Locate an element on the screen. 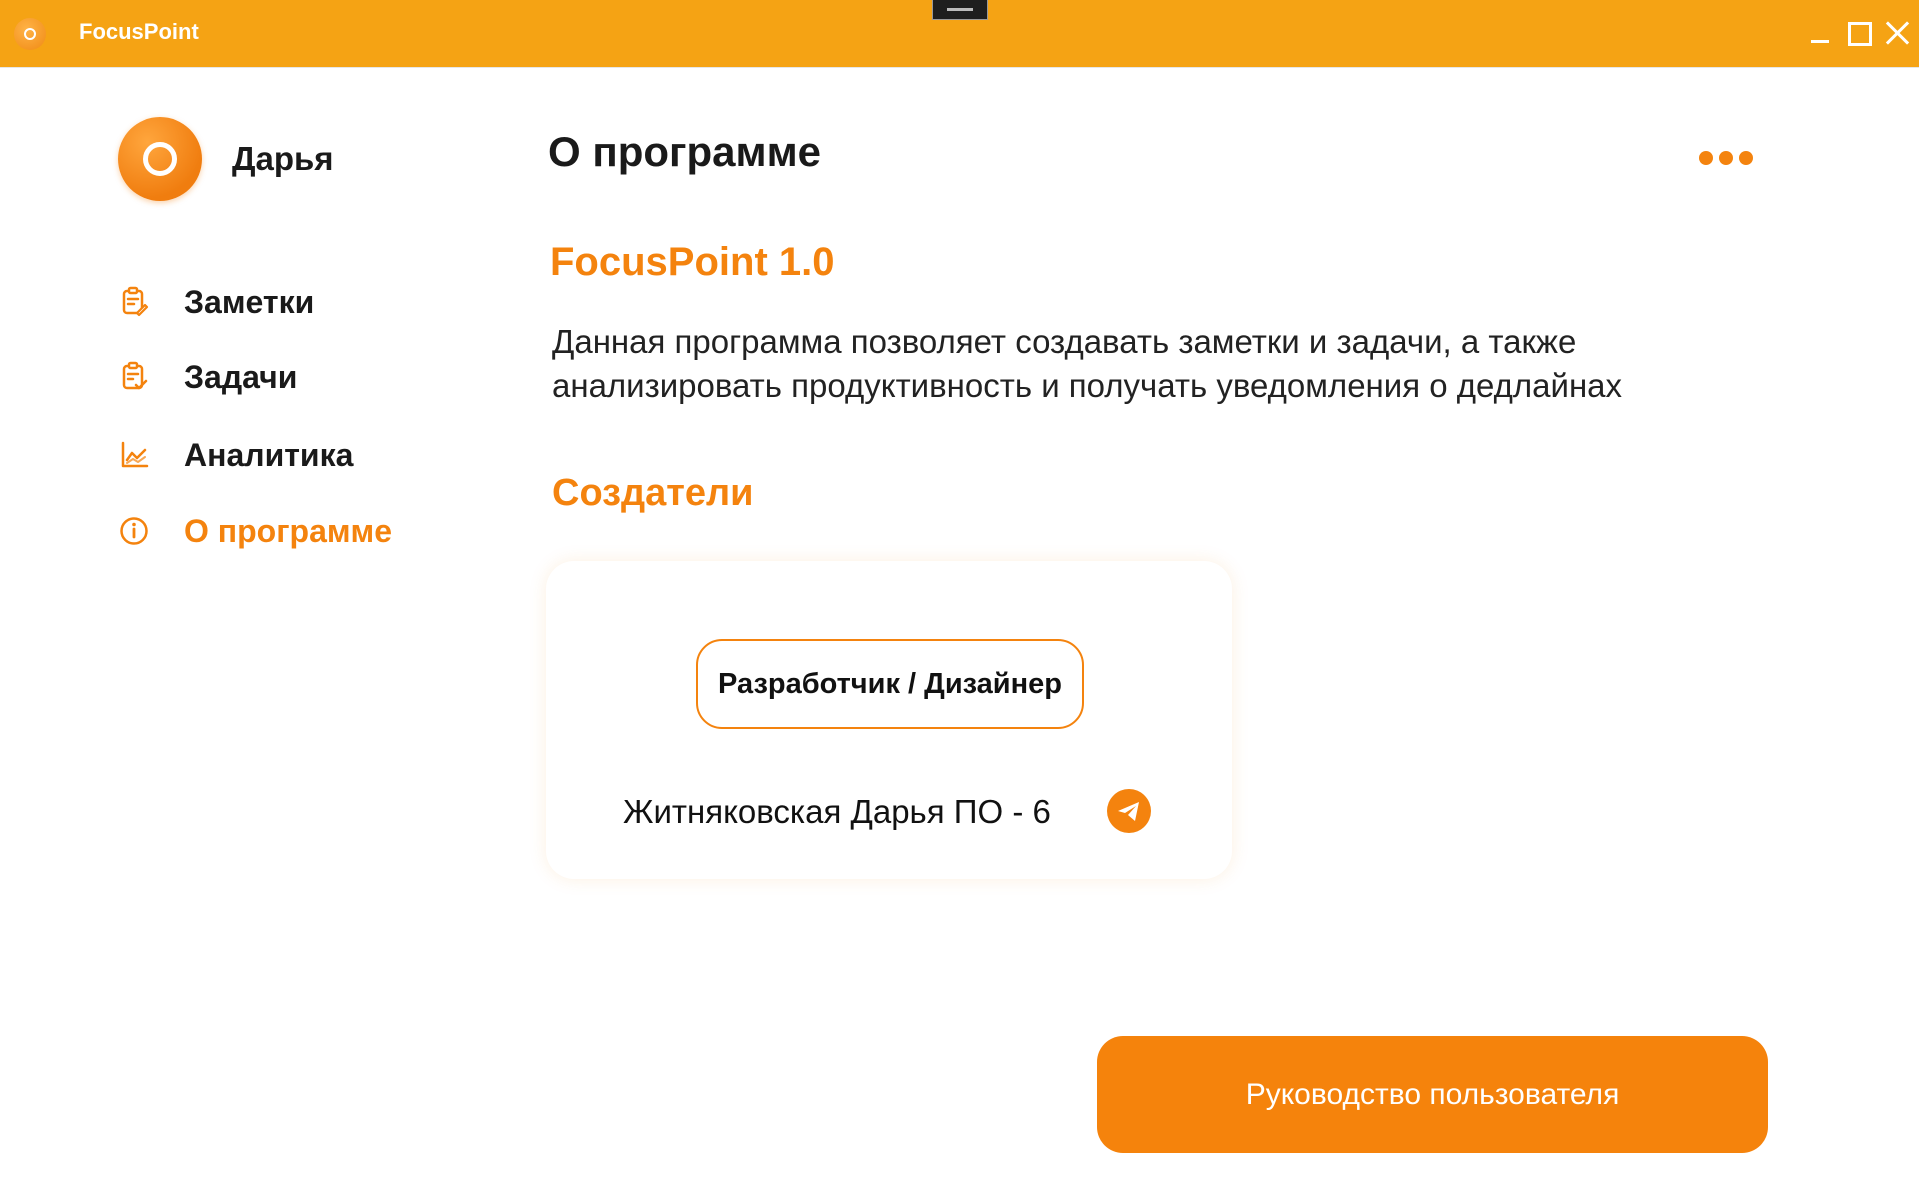 This screenshot has width=1919, height=1198. app-version: FocusPoint 1.0 is located at coordinates (692, 262).